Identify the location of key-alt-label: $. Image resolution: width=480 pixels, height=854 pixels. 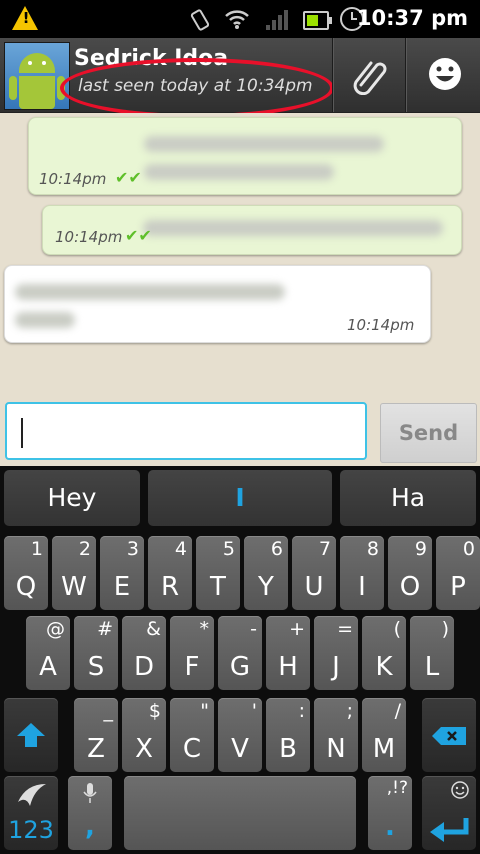
(154, 711).